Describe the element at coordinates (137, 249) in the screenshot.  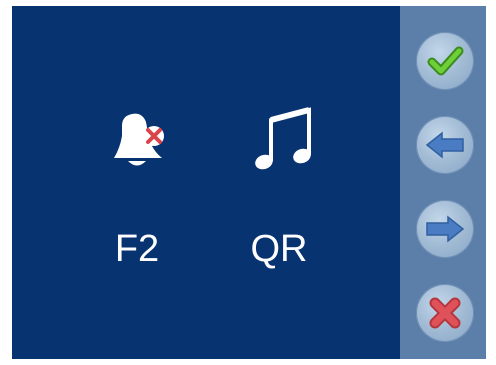
I see `option-label-f2: F2` at that location.